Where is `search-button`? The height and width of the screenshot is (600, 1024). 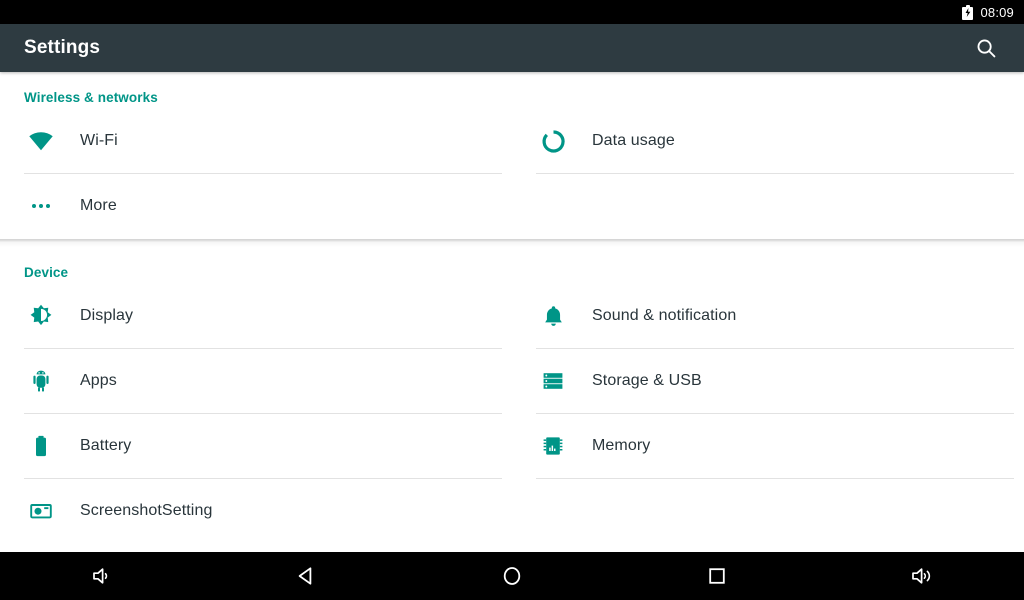
search-button is located at coordinates (986, 48).